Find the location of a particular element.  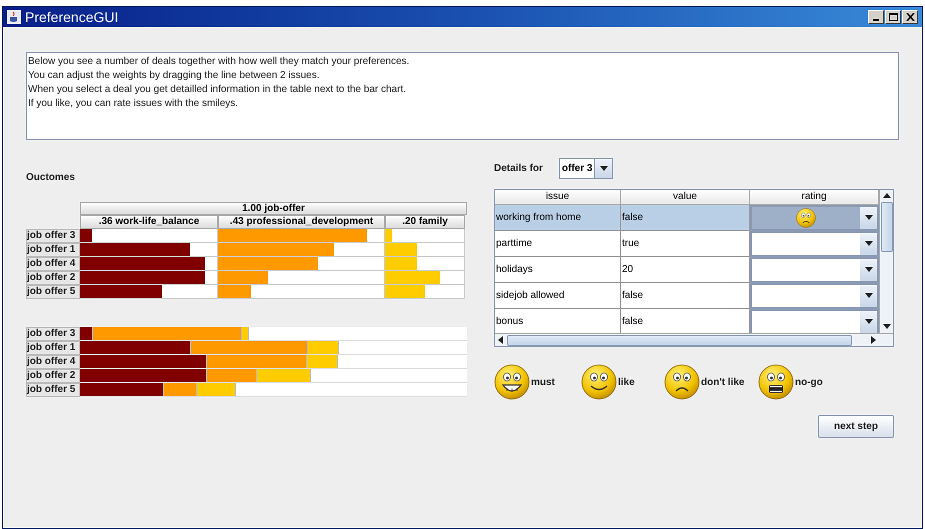

table-row: holidays 20 is located at coordinates (687, 270).